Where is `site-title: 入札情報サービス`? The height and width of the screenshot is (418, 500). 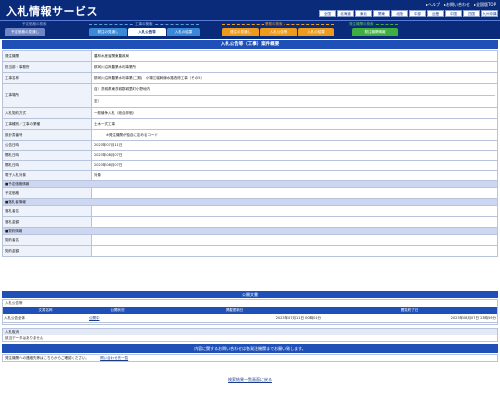 site-title: 入札情報サービス is located at coordinates (52, 11).